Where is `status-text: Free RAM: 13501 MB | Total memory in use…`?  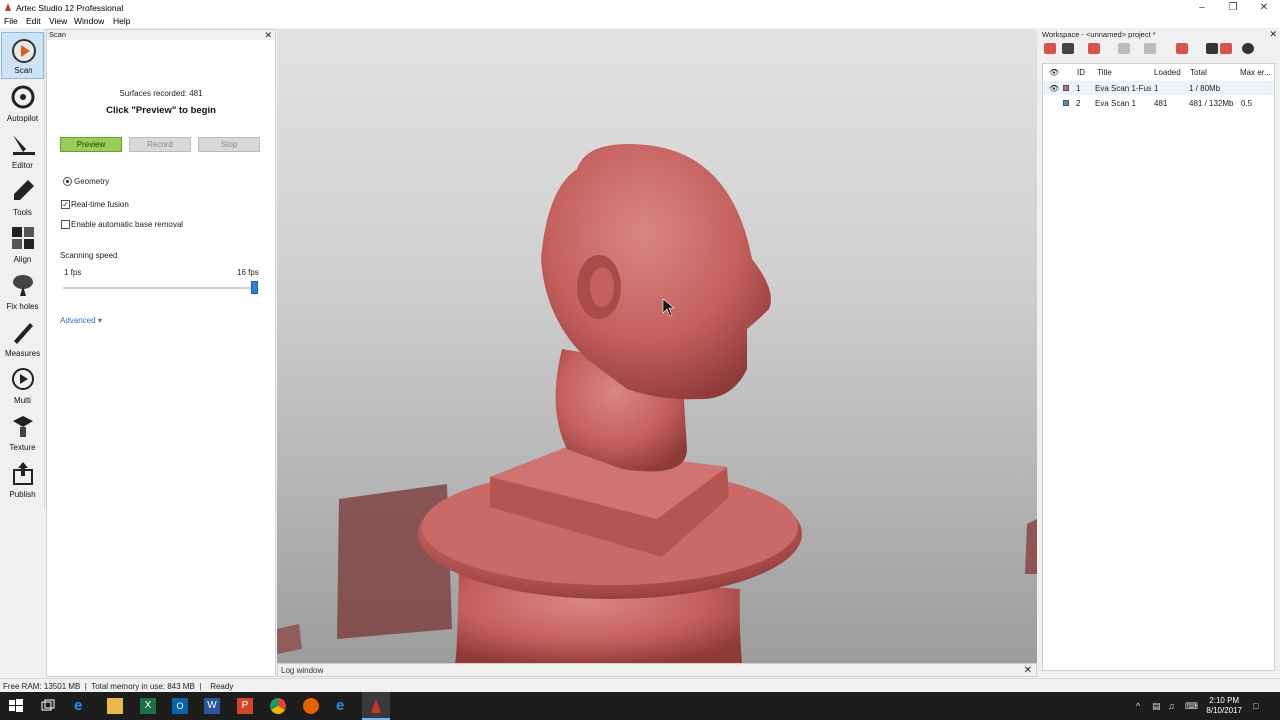 status-text: Free RAM: 13501 MB | Total memory in use… is located at coordinates (118, 686).